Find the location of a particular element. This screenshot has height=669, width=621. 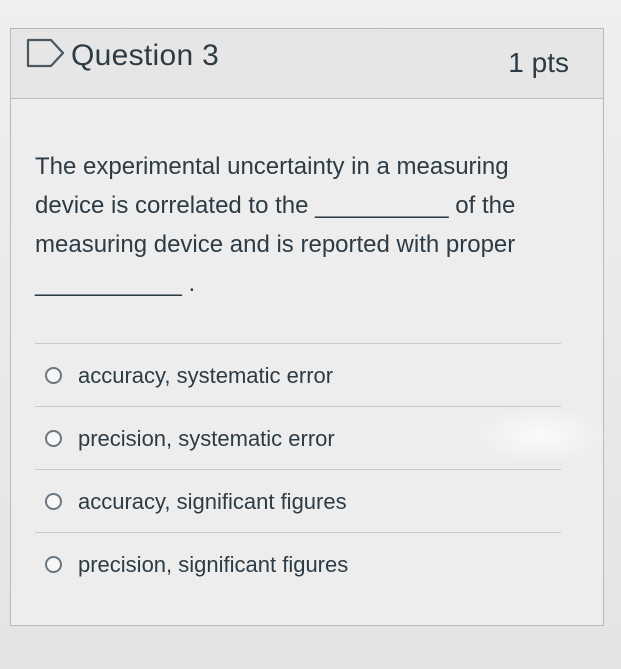

flag-icon is located at coordinates (47, 53).